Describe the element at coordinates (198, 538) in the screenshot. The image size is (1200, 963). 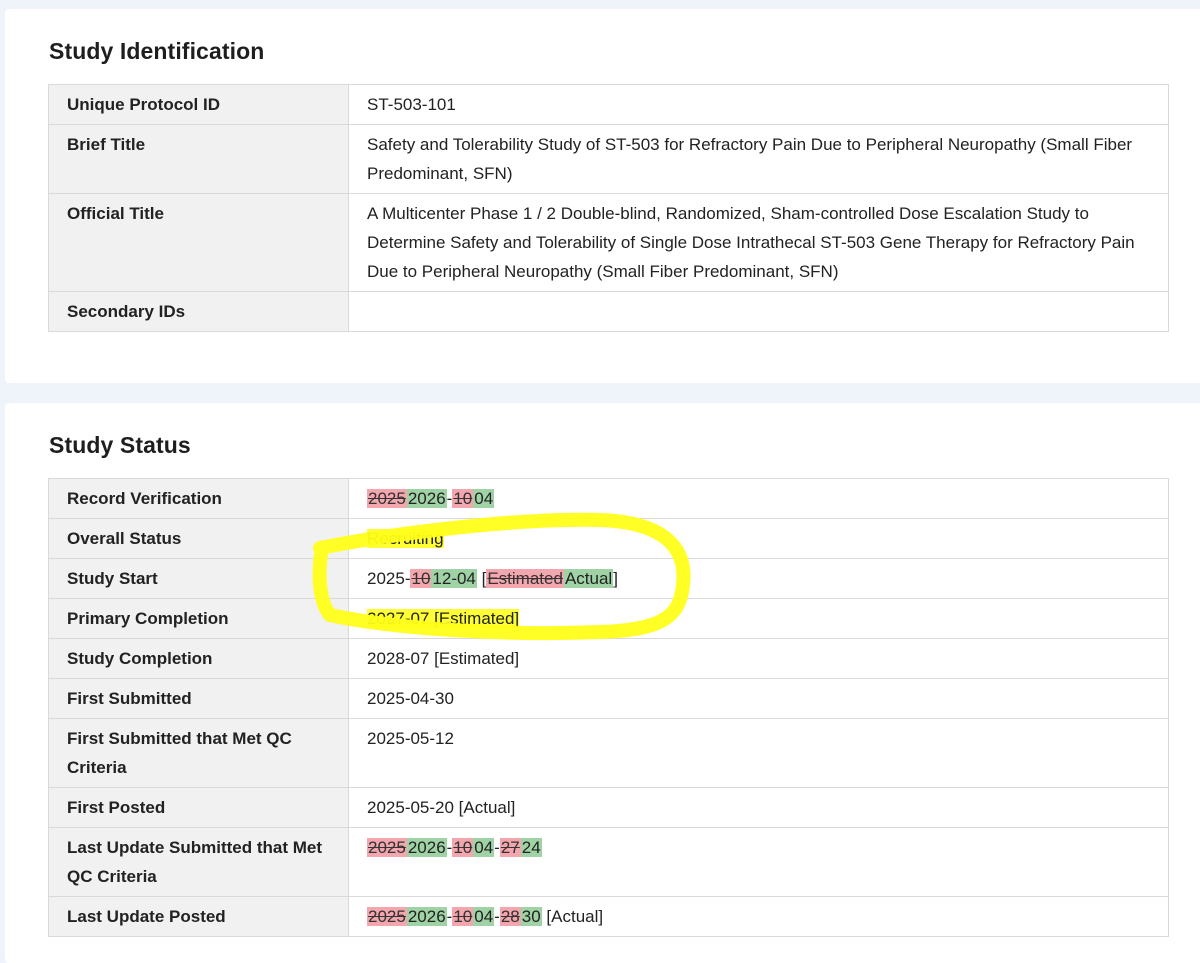
I see `row-label: Overall Status` at that location.